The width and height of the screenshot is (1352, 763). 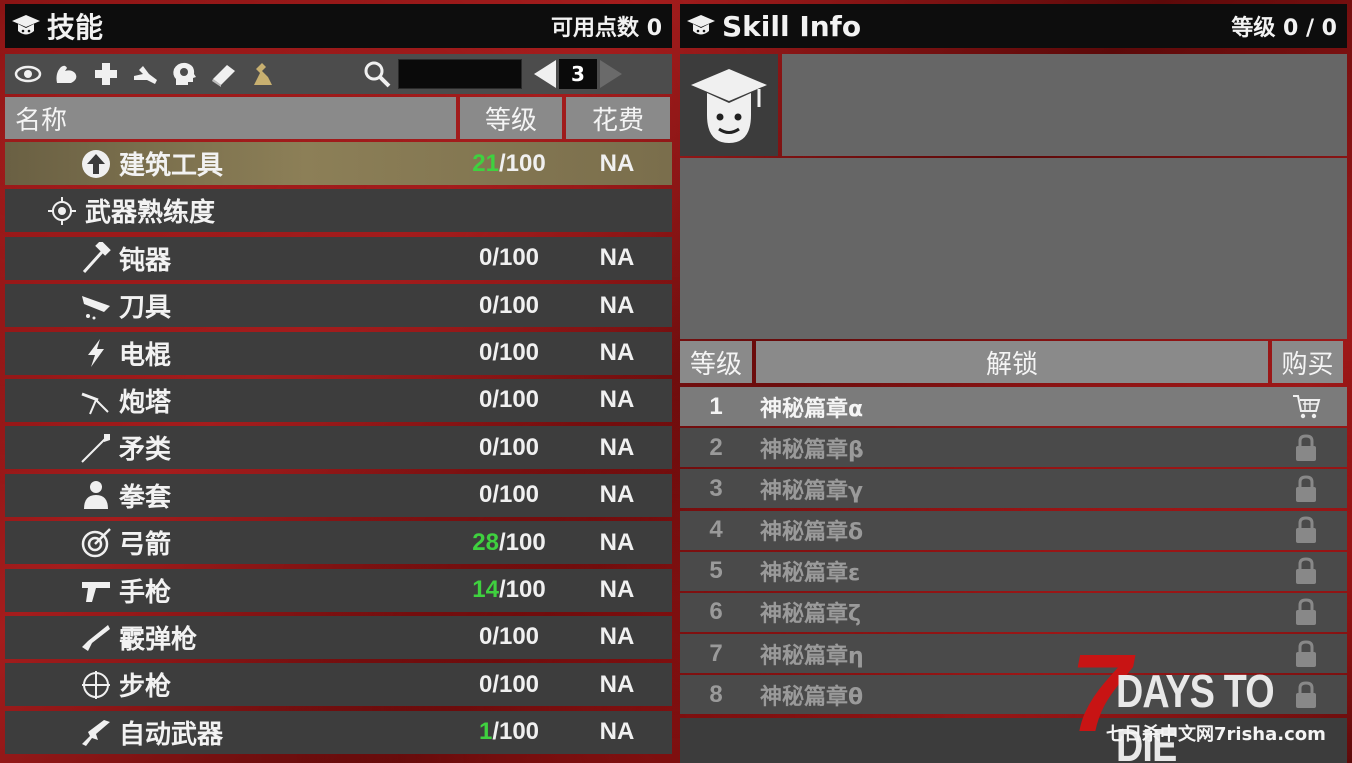 I want to click on skill-name: 自动武器, so click(x=171, y=734).